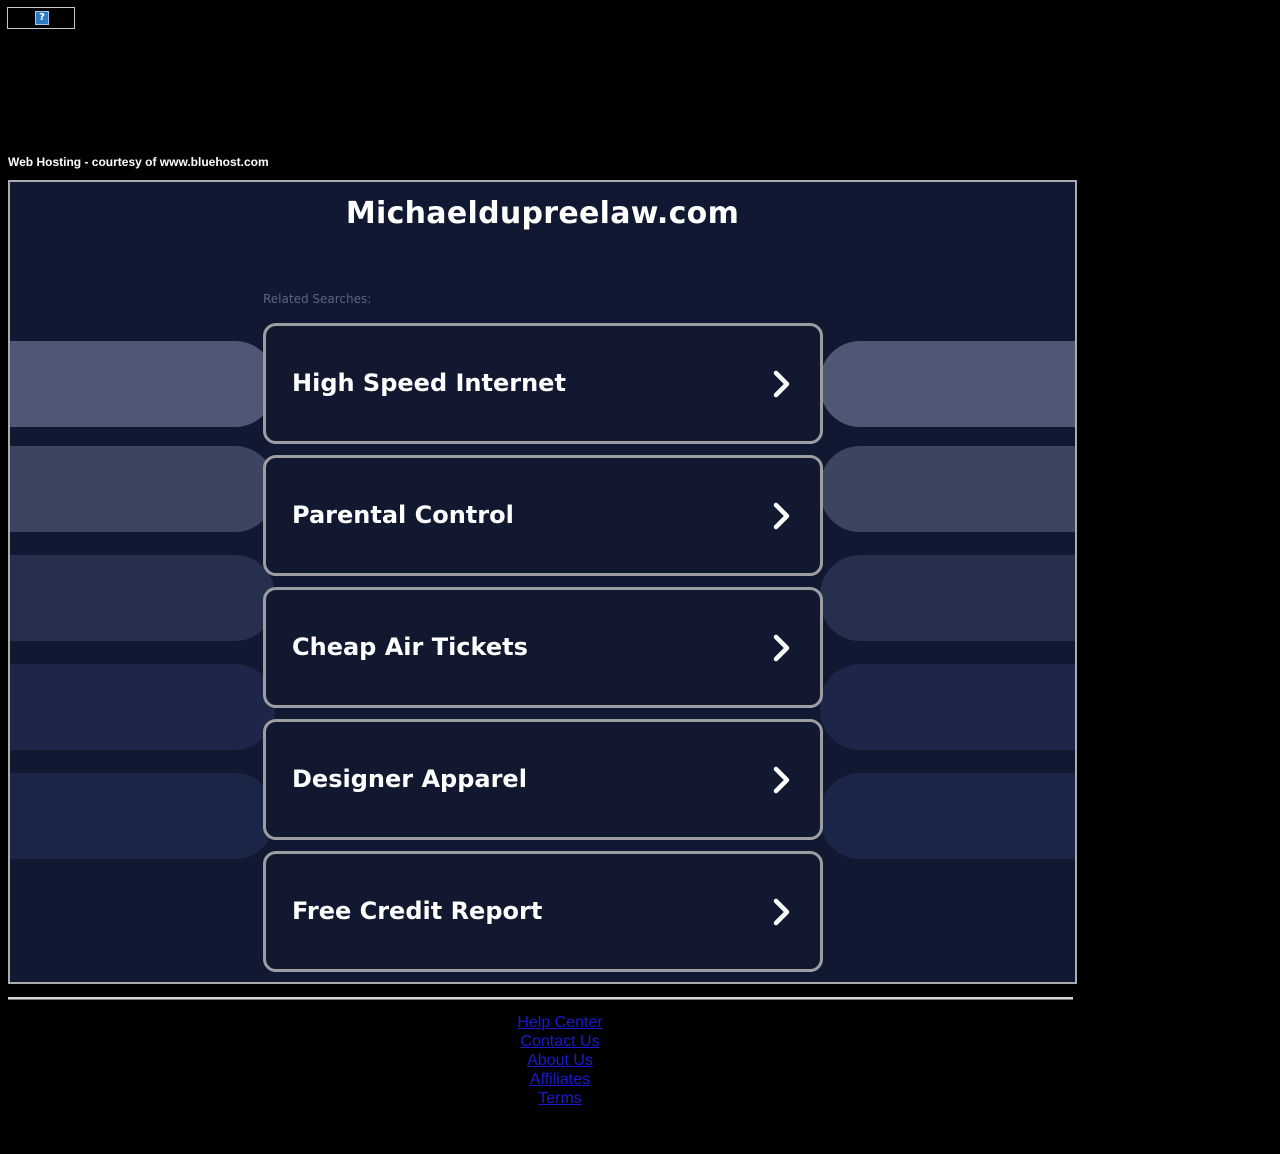 Image resolution: width=1280 pixels, height=1154 pixels. I want to click on search-link-label: Cheap Air Tickets, so click(410, 647).